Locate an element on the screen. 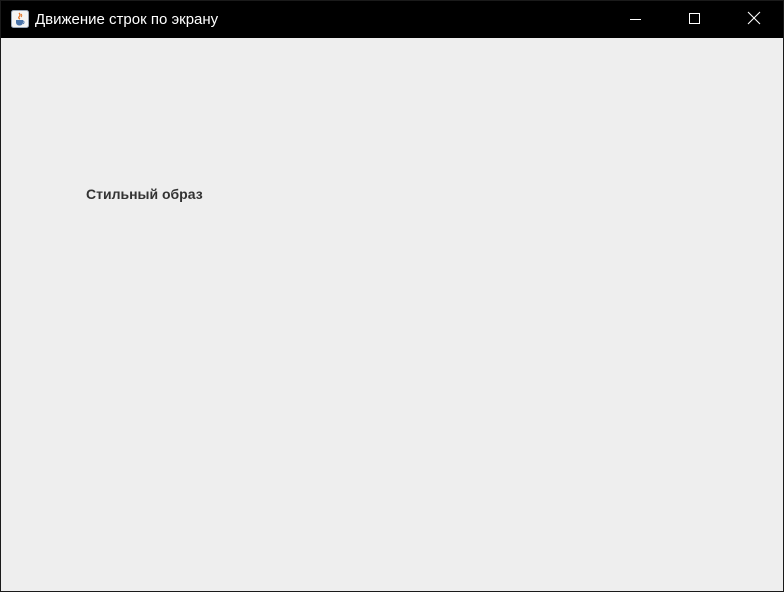  minimize-icon is located at coordinates (636, 19).